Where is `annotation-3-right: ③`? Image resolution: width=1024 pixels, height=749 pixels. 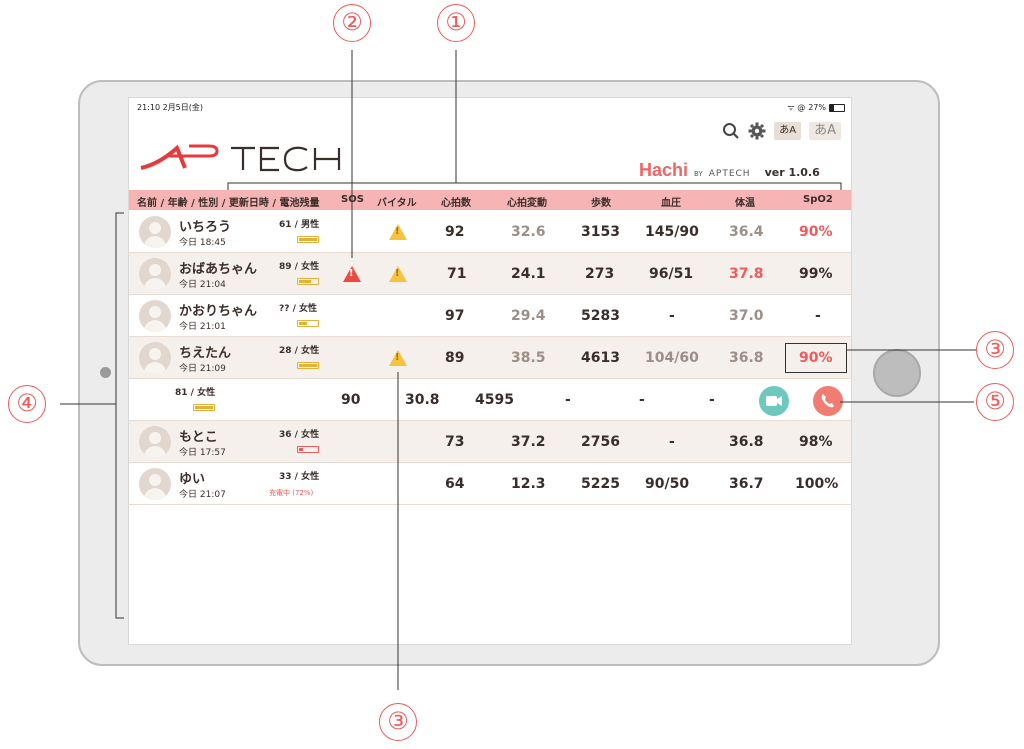 annotation-3-right: ③ is located at coordinates (995, 350).